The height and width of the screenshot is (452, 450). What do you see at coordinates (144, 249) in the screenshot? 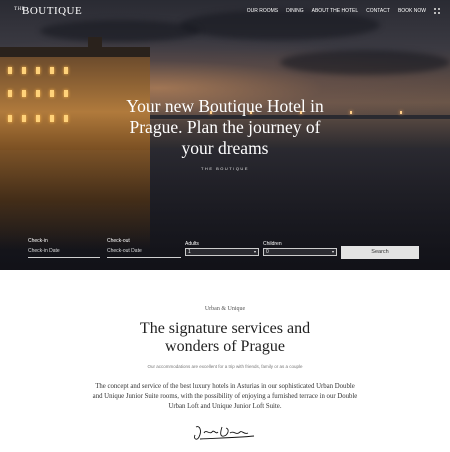
I see `checkout-field: Check-out Check-out Date` at bounding box center [144, 249].